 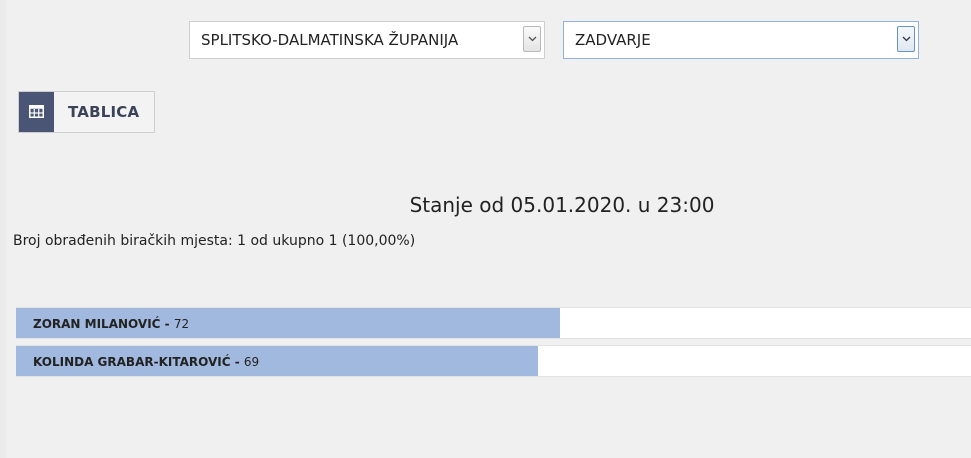 I want to click on table-view-button: TABLICA, so click(x=86, y=112).